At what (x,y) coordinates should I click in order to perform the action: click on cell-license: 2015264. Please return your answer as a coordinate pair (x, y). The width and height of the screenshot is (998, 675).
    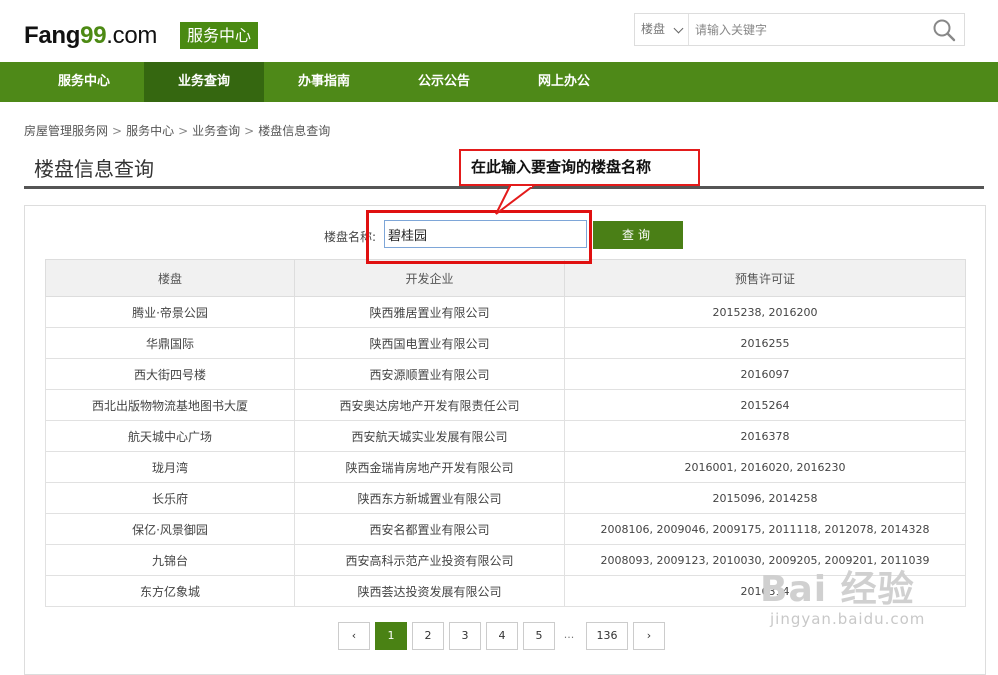
    Looking at the image, I should click on (765, 405).